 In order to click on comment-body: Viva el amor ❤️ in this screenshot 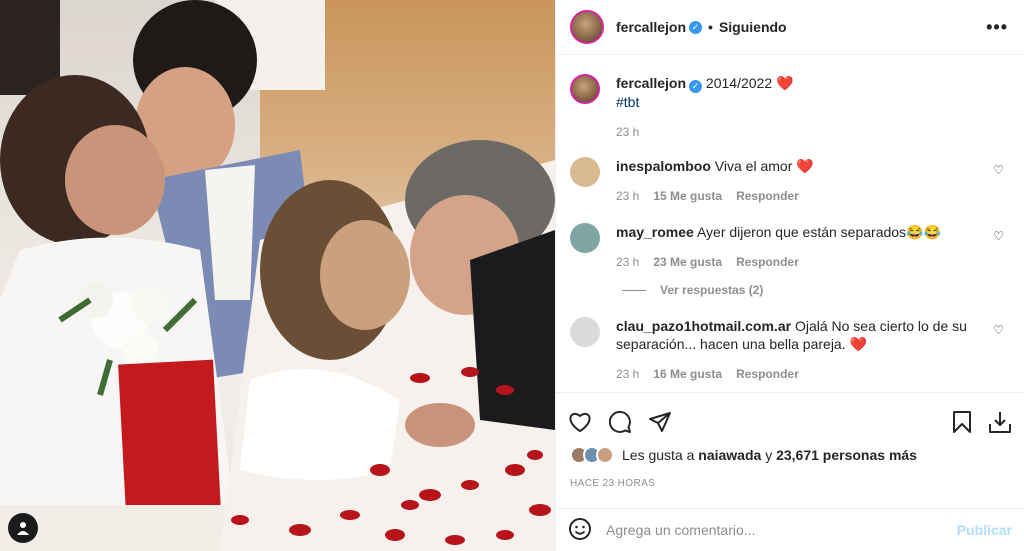, I will do `click(764, 166)`.